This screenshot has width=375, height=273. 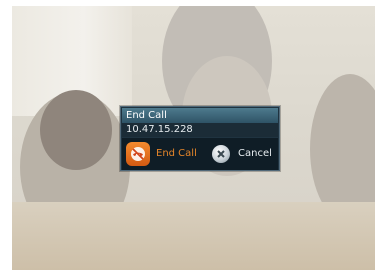 What do you see at coordinates (138, 154) in the screenshot?
I see `phone-hangup-icon` at bounding box center [138, 154].